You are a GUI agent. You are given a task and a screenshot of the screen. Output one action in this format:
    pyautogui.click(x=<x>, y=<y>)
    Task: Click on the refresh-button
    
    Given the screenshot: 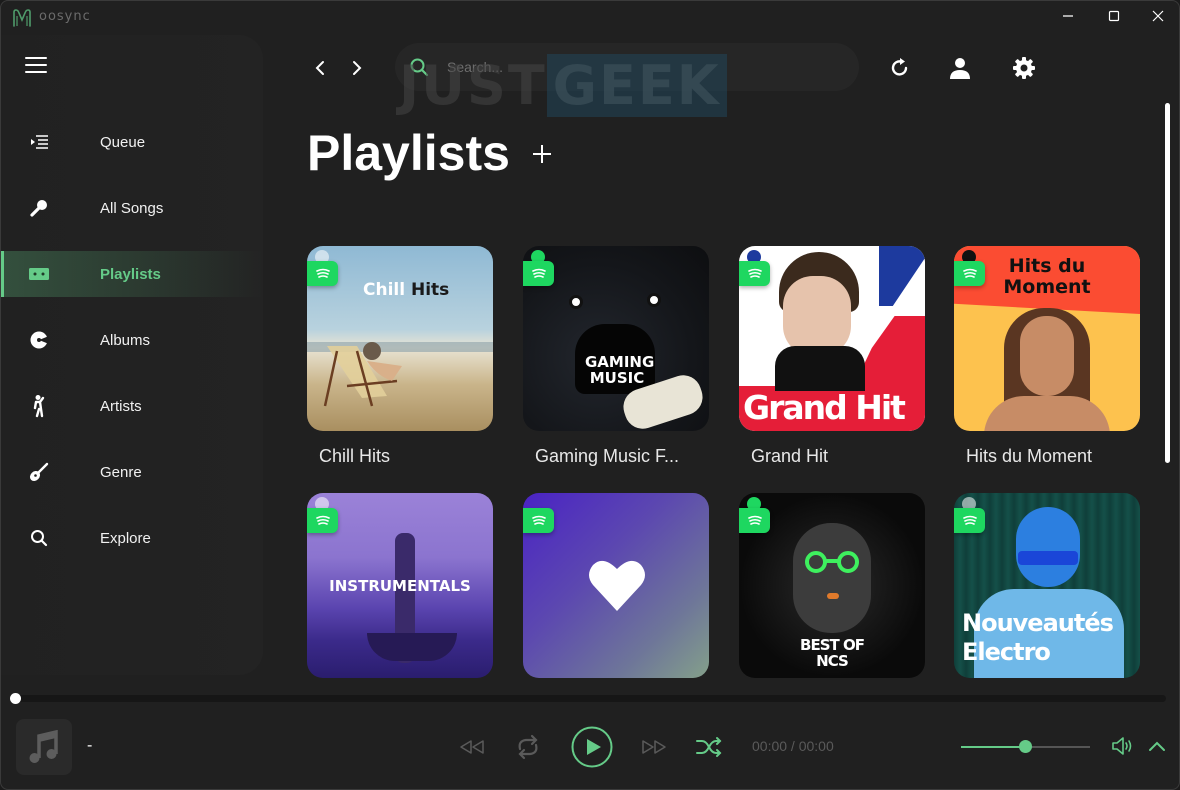 What is the action you would take?
    pyautogui.click(x=900, y=68)
    